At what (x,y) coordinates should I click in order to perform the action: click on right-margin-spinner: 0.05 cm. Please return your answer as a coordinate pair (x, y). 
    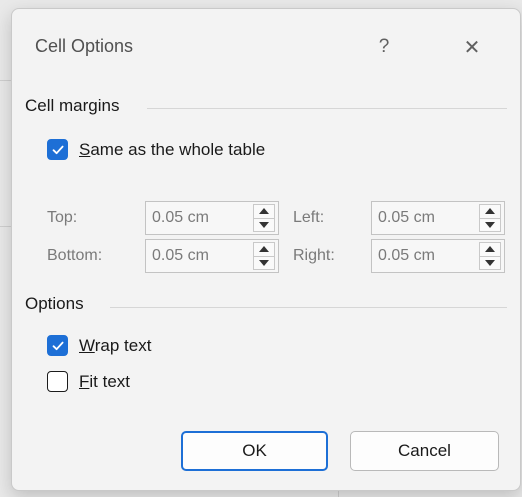
    Looking at the image, I should click on (438, 256).